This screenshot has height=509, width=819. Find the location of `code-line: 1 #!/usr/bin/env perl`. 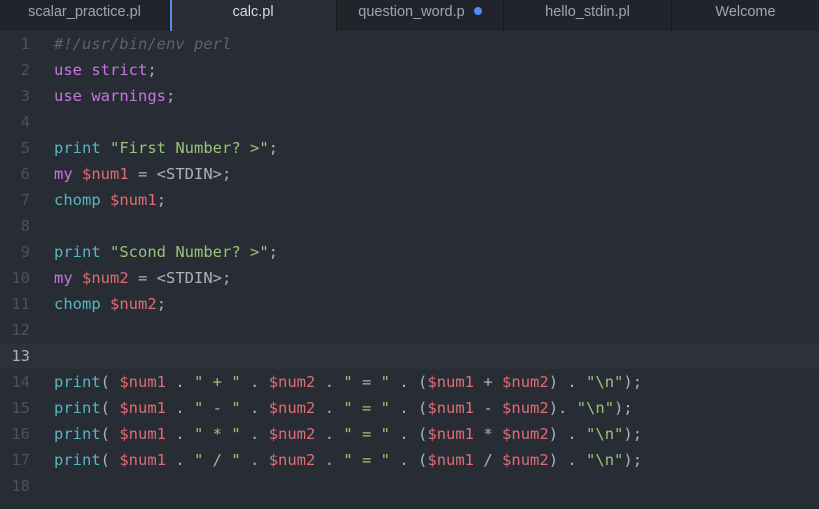

code-line: 1 #!/usr/bin/env perl is located at coordinates (409, 44).